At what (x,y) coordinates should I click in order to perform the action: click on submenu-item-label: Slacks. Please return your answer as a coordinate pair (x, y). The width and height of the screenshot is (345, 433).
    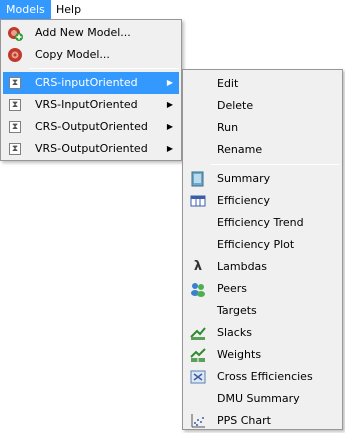
    Looking at the image, I should click on (234, 332).